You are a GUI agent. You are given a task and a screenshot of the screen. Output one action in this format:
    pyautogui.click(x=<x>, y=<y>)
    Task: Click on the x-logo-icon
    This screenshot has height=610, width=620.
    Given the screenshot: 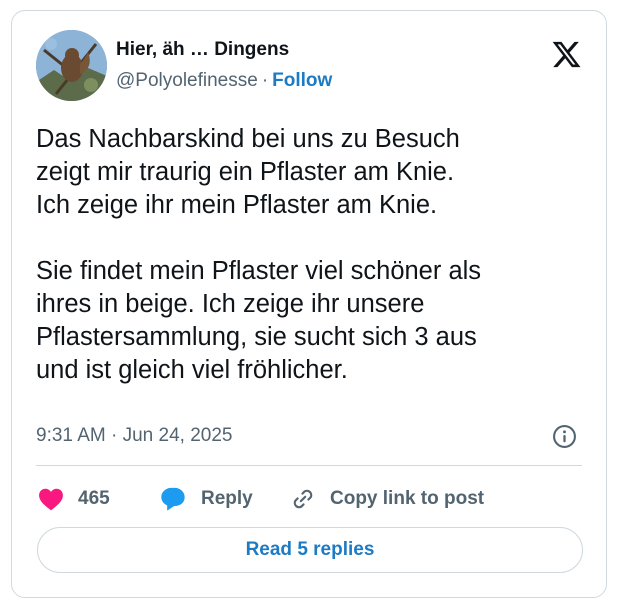 What is the action you would take?
    pyautogui.click(x=566, y=54)
    